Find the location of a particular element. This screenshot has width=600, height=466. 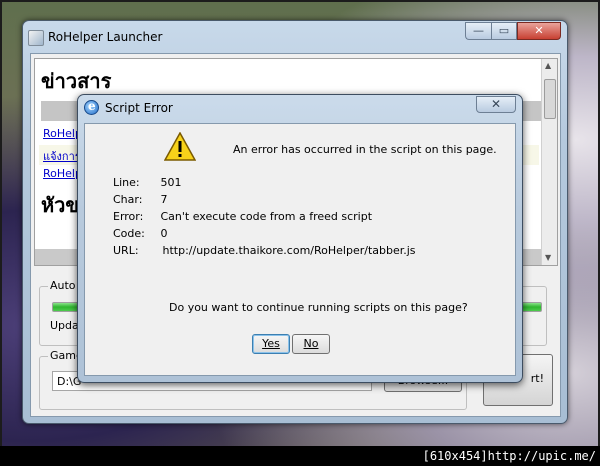

no-button: No is located at coordinates (311, 344).